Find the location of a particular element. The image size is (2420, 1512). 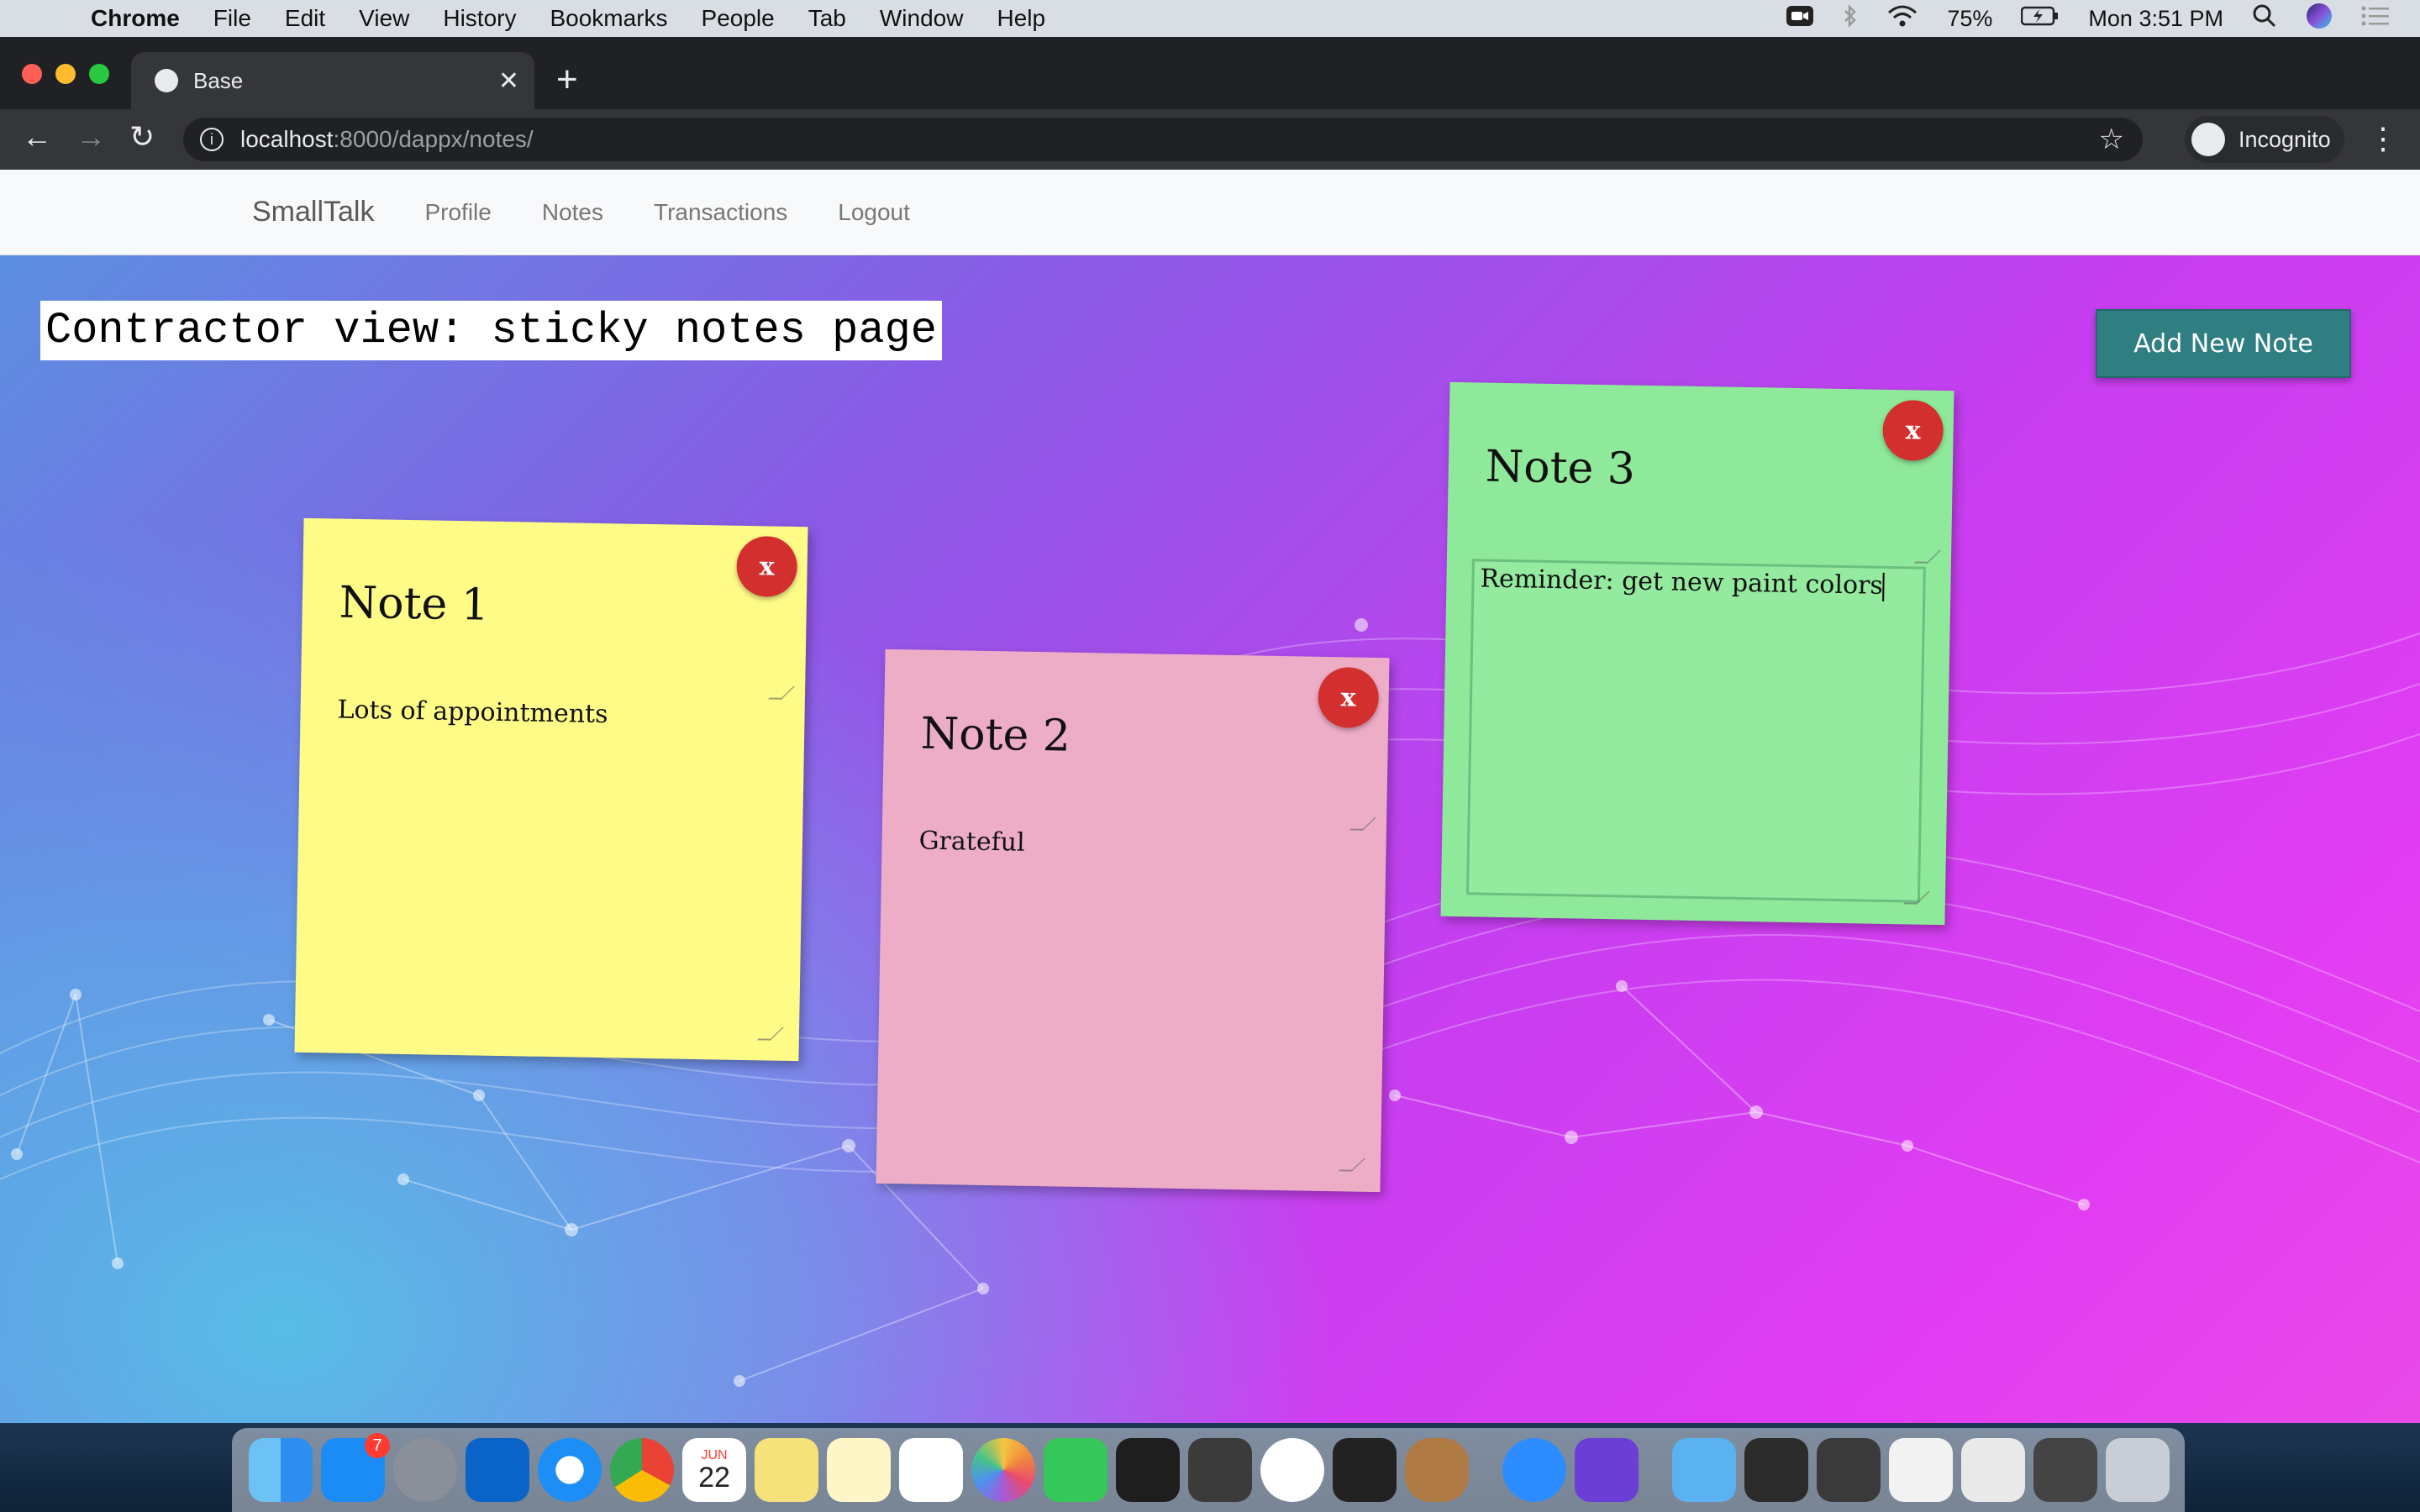

bookmark-star-icon: ☆ is located at coordinates (2111, 139).